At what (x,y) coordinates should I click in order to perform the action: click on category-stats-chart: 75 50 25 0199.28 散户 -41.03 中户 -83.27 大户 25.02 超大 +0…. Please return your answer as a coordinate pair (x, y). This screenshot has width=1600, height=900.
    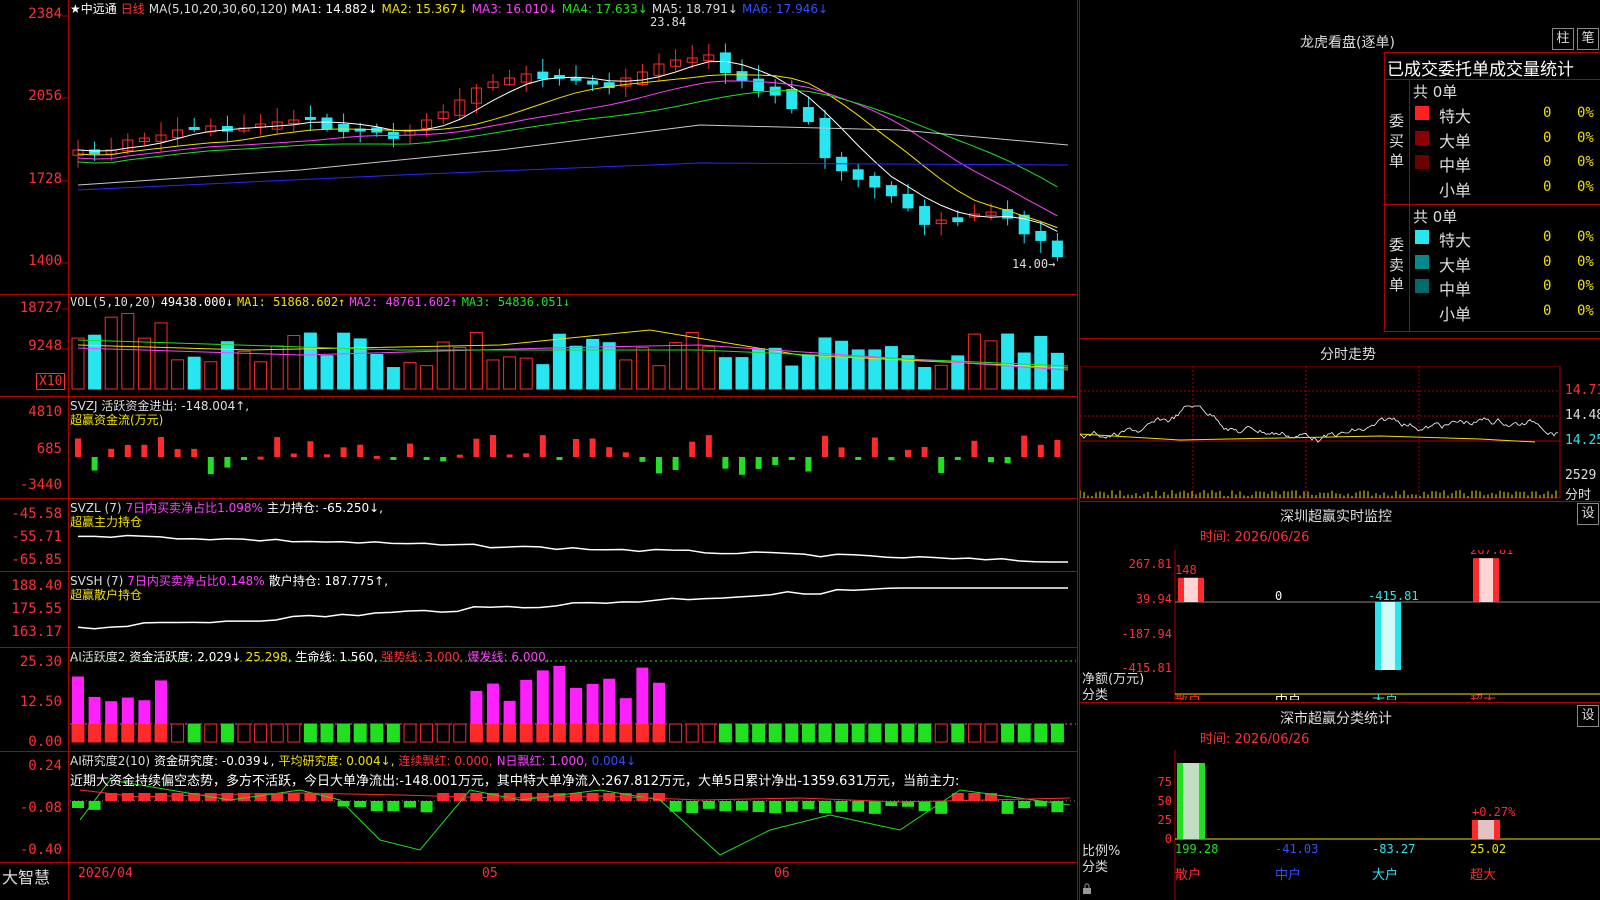
    Looking at the image, I should click on (1340, 825).